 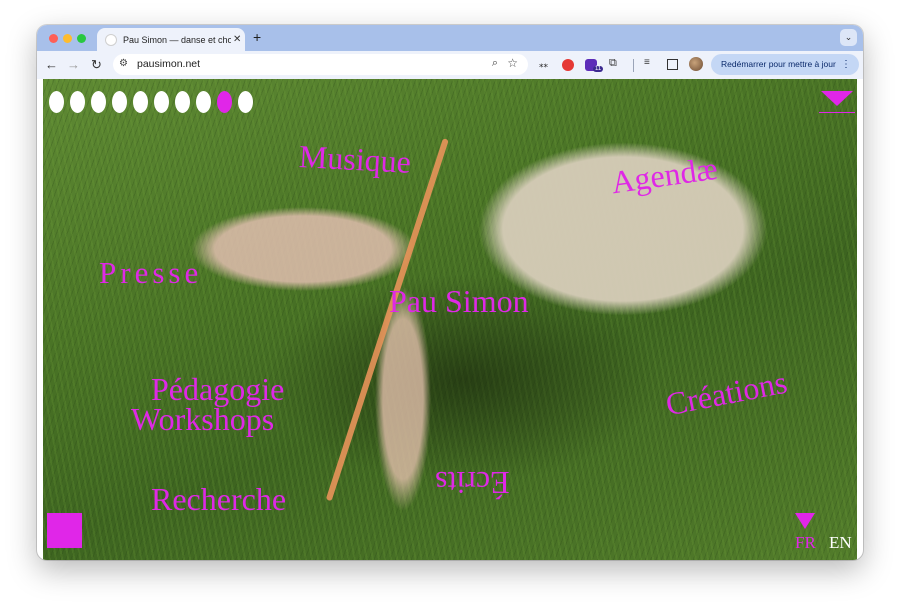 What do you see at coordinates (177, 39) in the screenshot?
I see `tab-title: Pau Simon — danse et chorégraphie` at bounding box center [177, 39].